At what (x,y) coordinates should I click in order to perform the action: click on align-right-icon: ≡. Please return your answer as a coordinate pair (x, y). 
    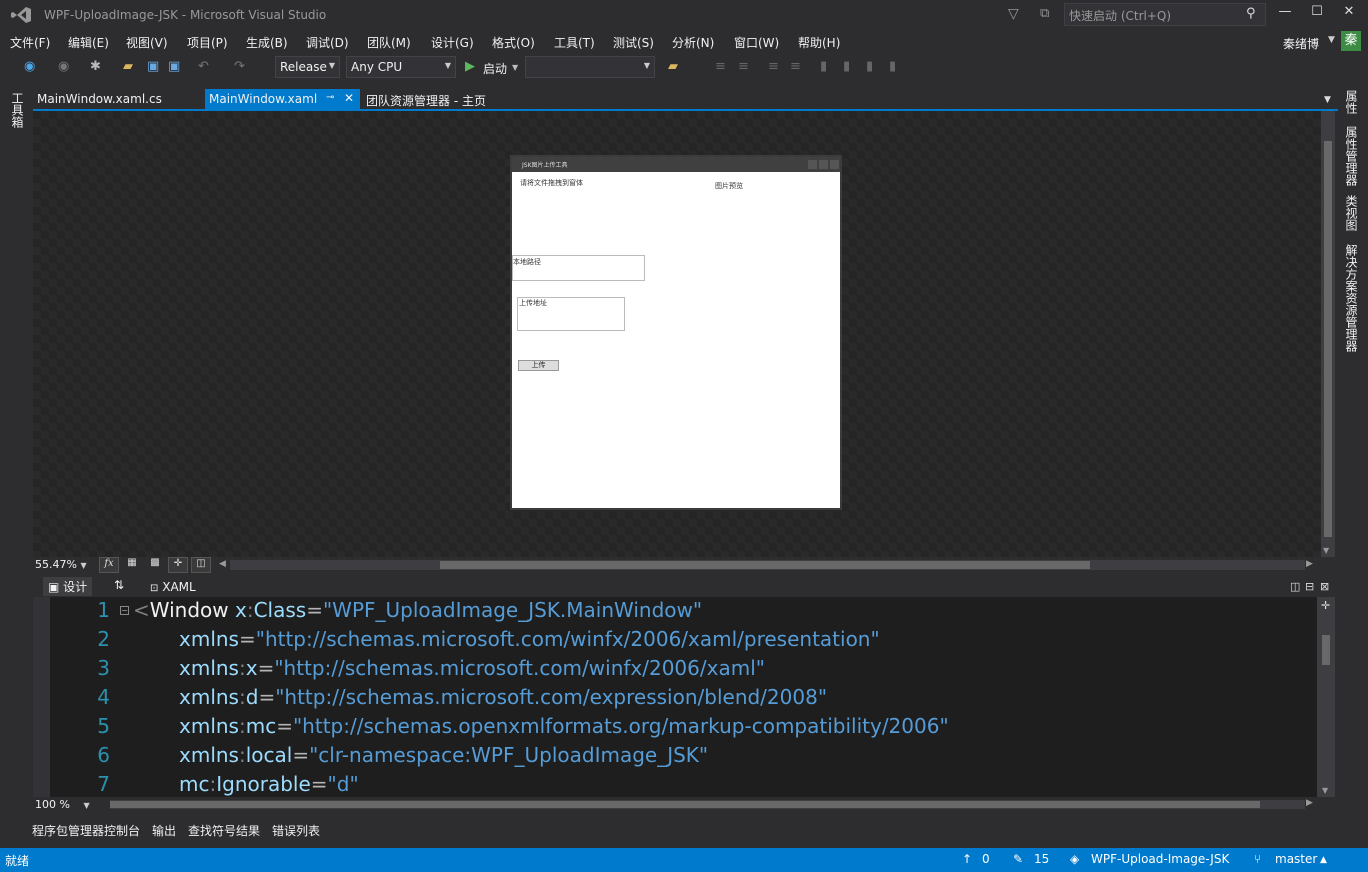
    Looking at the image, I should click on (743, 66).